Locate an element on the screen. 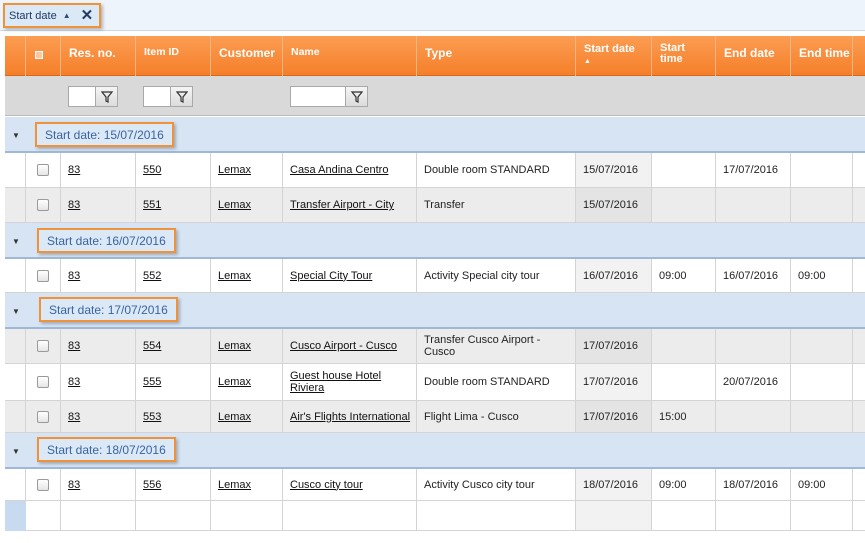  item-id-link: 556 is located at coordinates (152, 485).